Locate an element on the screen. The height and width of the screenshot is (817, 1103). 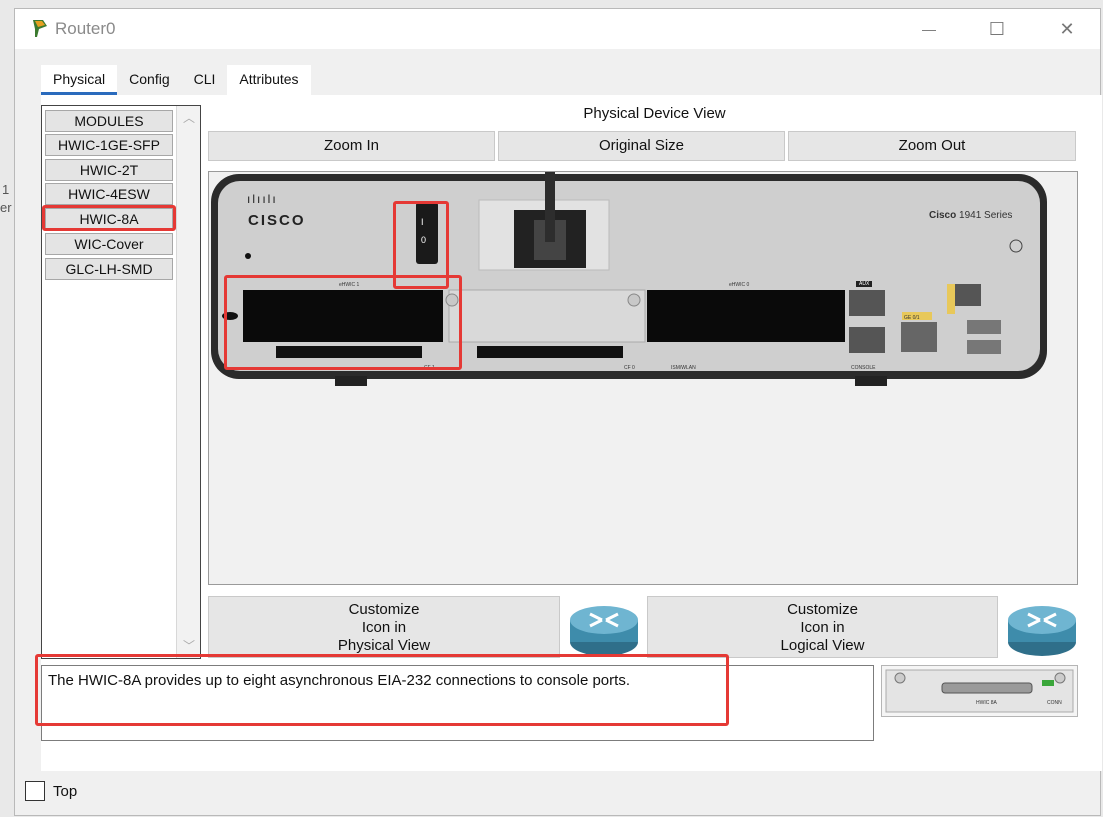
cisco-logo-bars: ılıılı is located at coordinates (262, 199).